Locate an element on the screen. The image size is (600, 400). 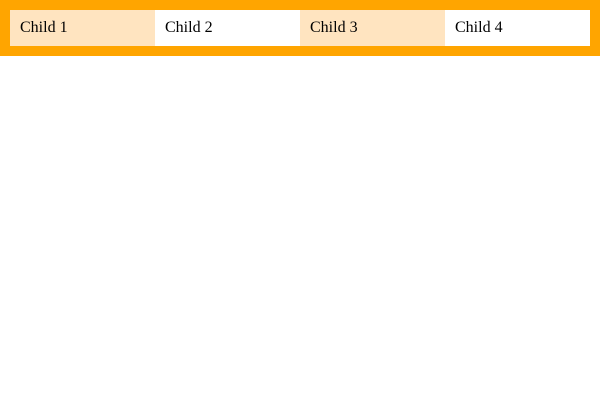
child-item-3: Child 3 is located at coordinates (372, 28).